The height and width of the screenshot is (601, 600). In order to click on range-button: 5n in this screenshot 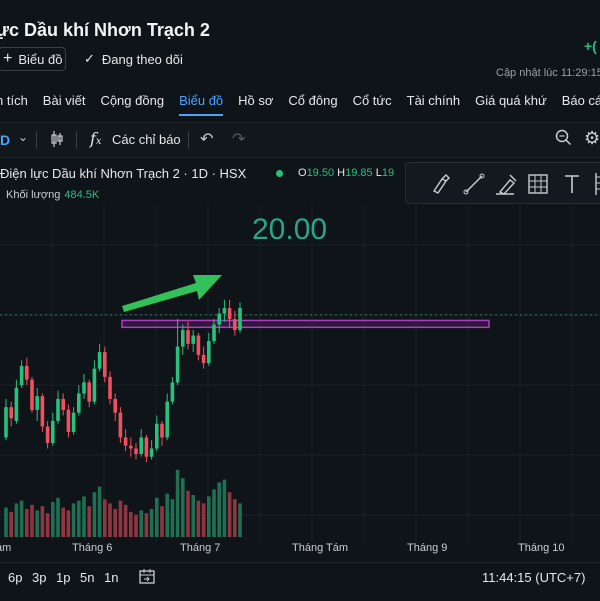, I will do `click(87, 577)`.